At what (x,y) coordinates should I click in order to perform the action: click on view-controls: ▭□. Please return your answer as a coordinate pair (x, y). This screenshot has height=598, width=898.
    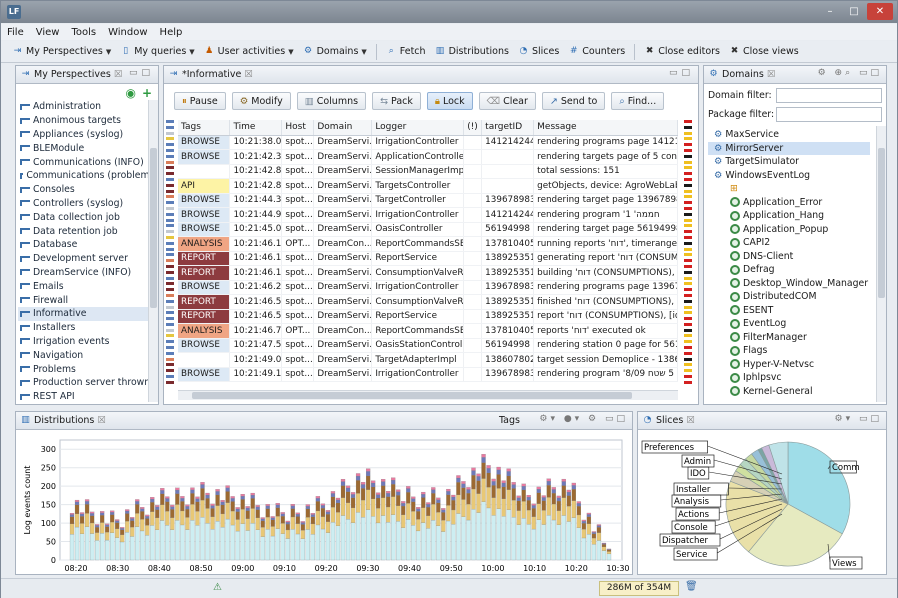
    Looking at the image, I should click on (681, 73).